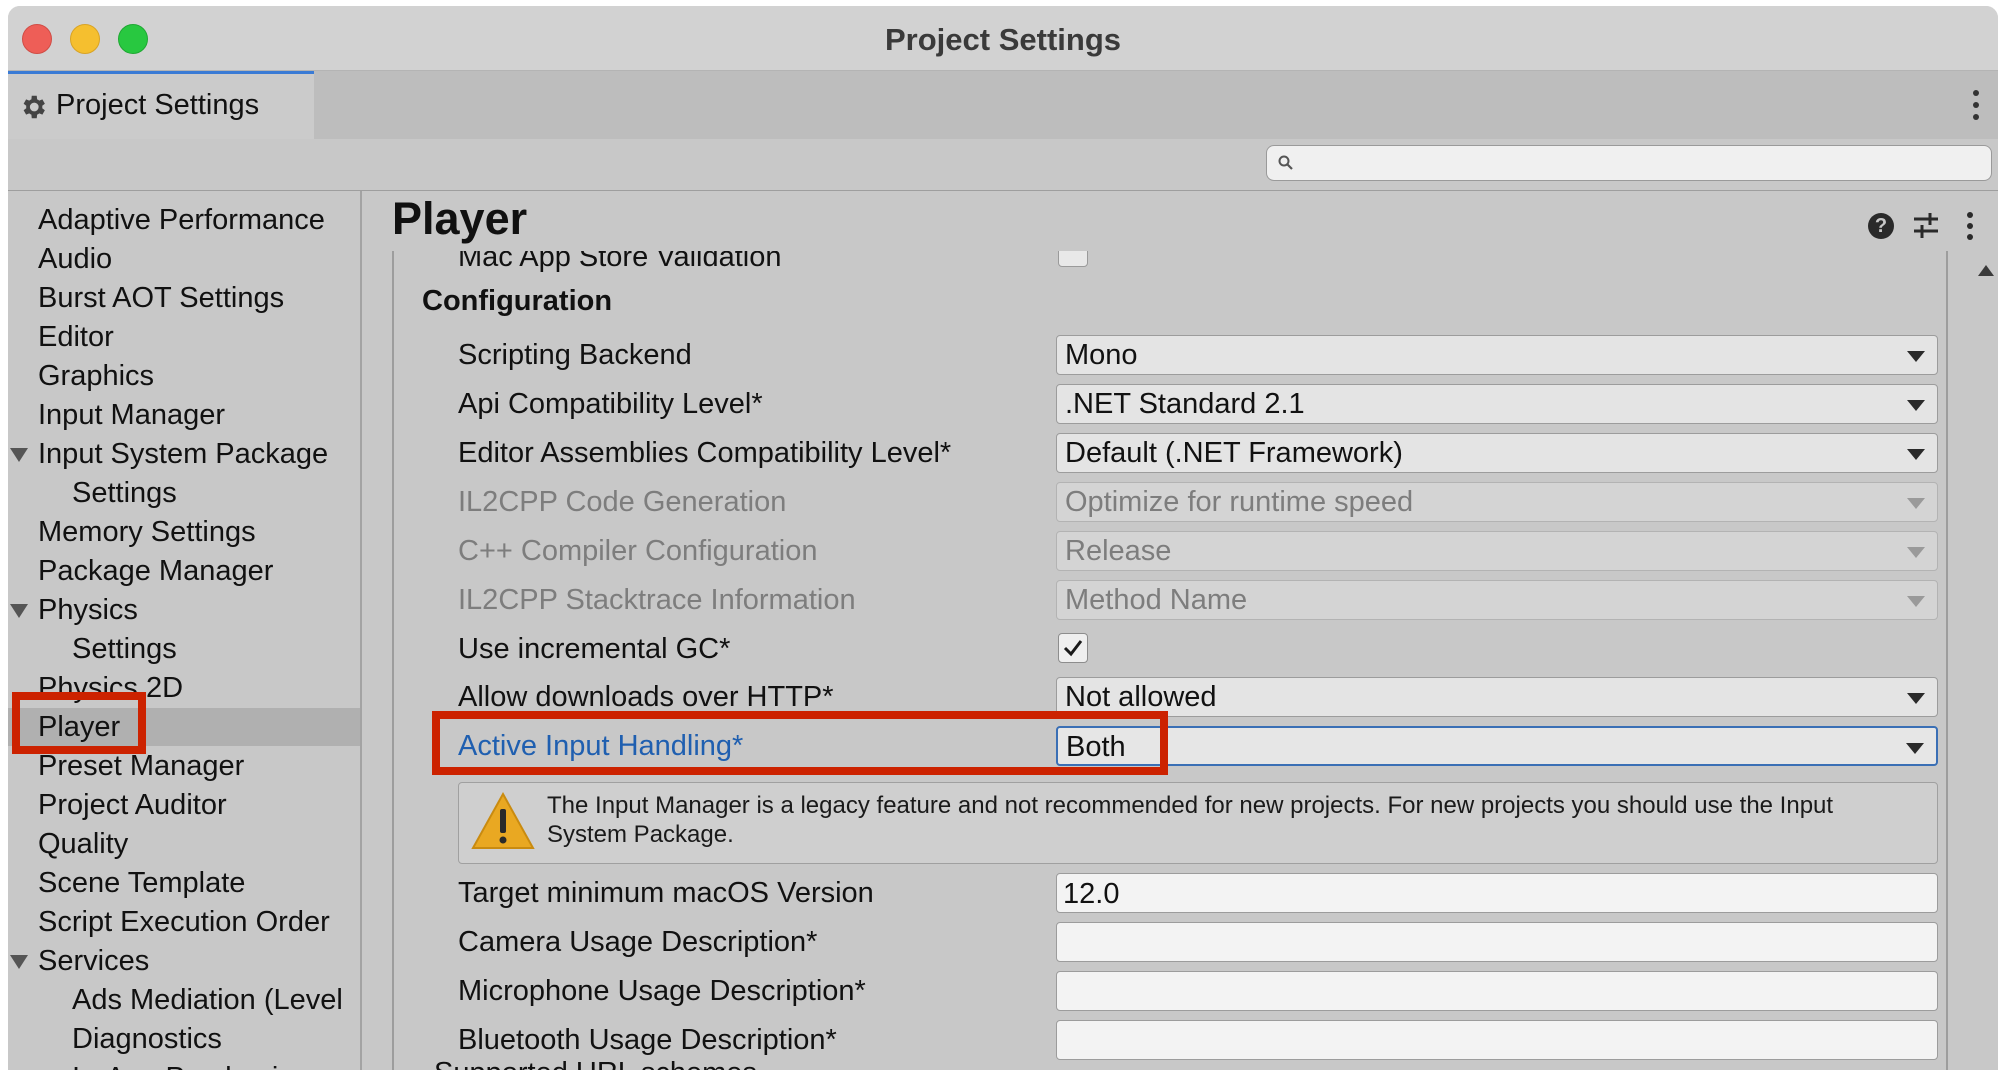 This screenshot has height=1070, width=2000. I want to click on sidebar-item-label: Graphics, so click(96, 376).